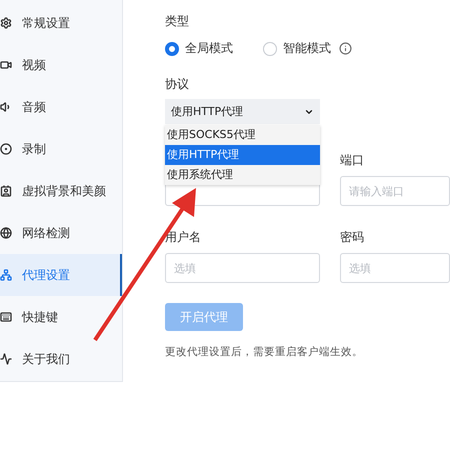 The height and width of the screenshot is (454, 450). What do you see at coordinates (61, 359) in the screenshot?
I see `sidebar-item: 关于我们` at bounding box center [61, 359].